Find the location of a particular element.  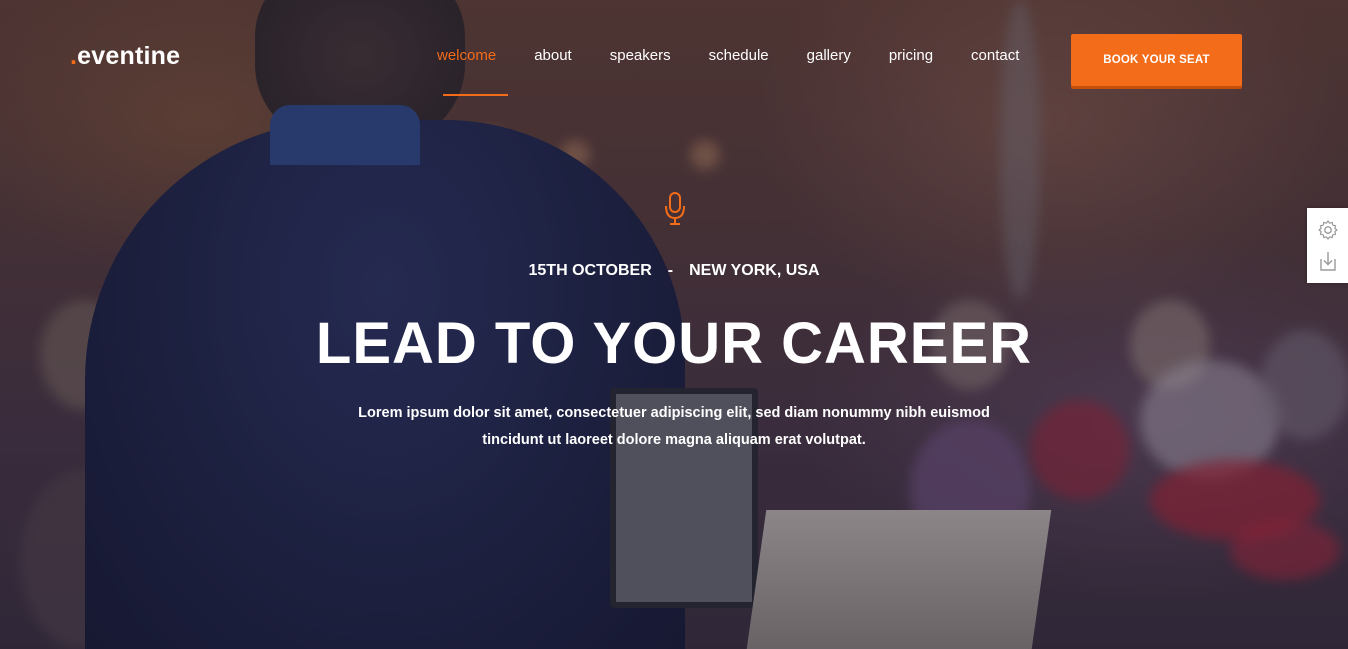

event-location: NEW YORK, USA is located at coordinates (754, 270).